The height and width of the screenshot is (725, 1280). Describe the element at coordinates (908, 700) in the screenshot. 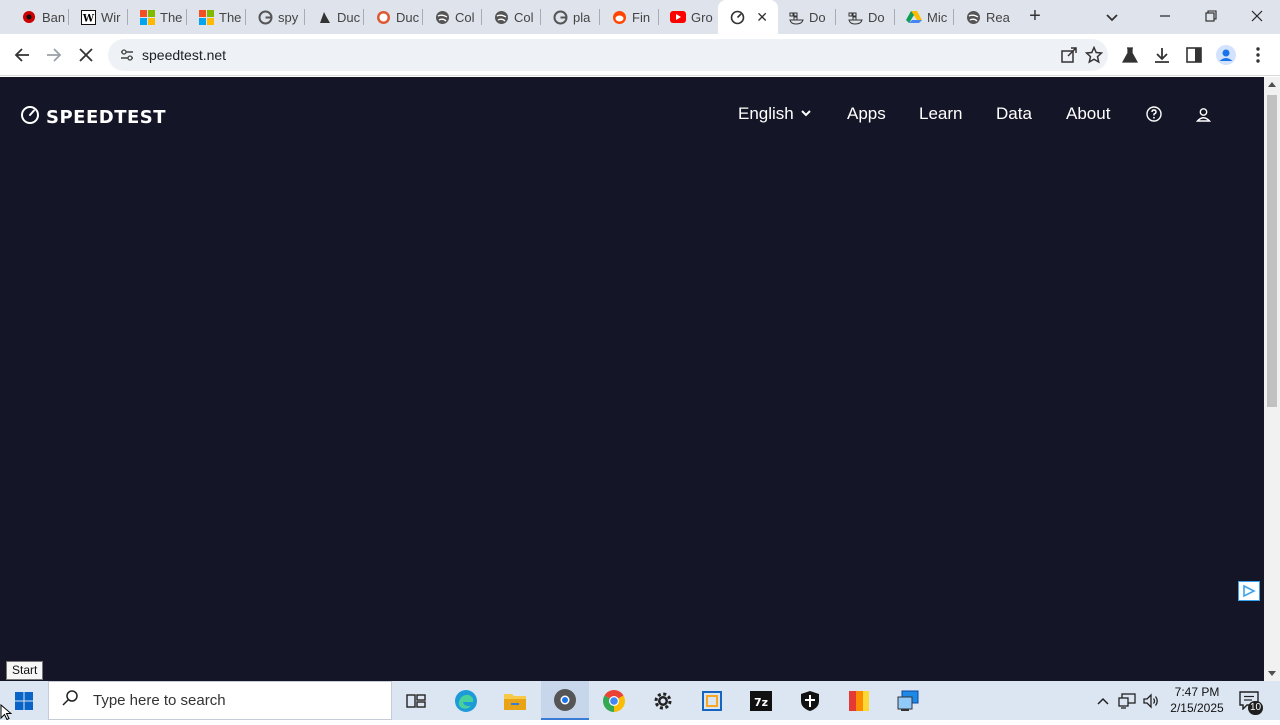

I see `remote-desktop-icon` at that location.